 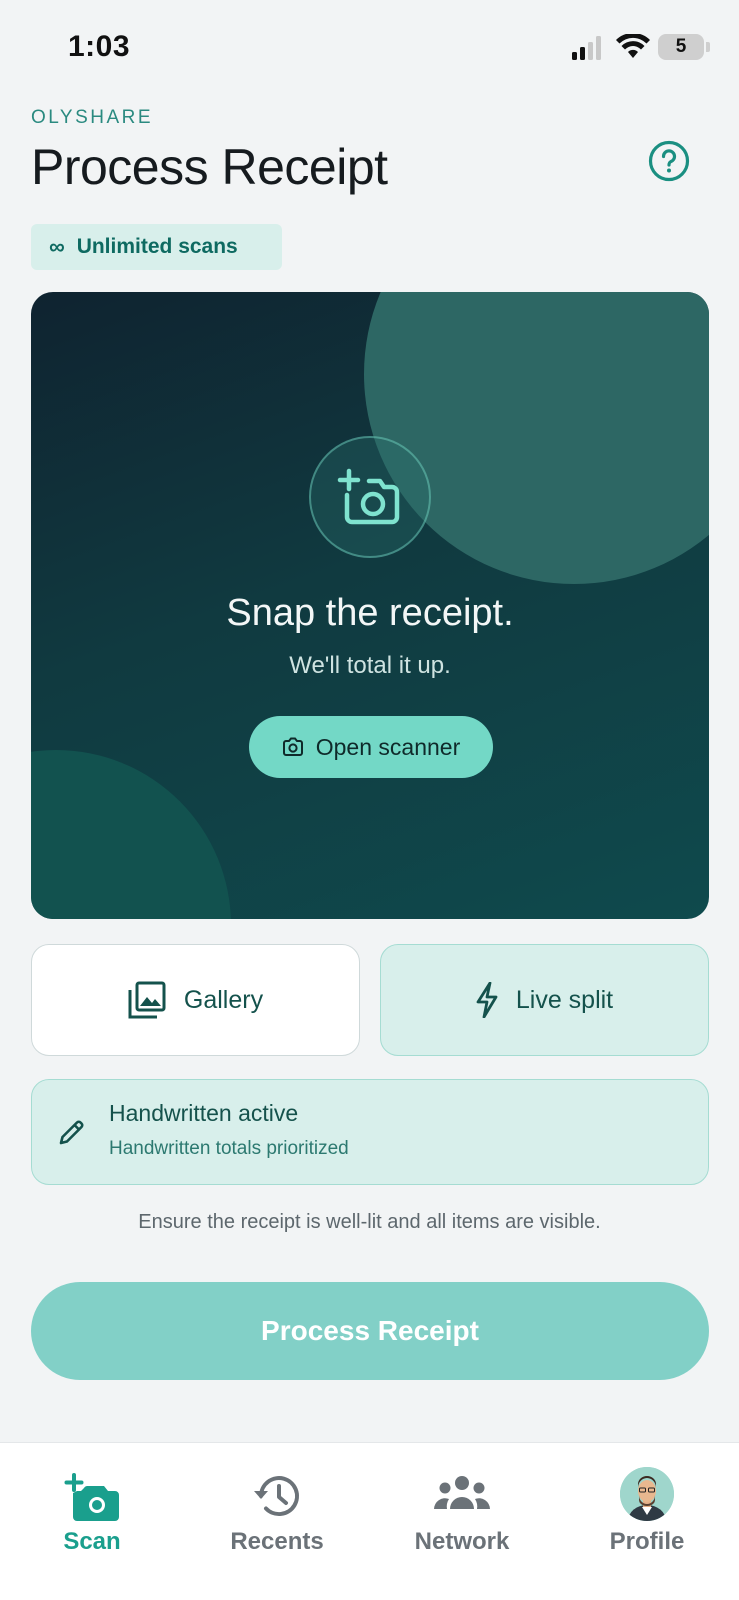 I want to click on open-scanner-label: Open scanner, so click(x=388, y=746).